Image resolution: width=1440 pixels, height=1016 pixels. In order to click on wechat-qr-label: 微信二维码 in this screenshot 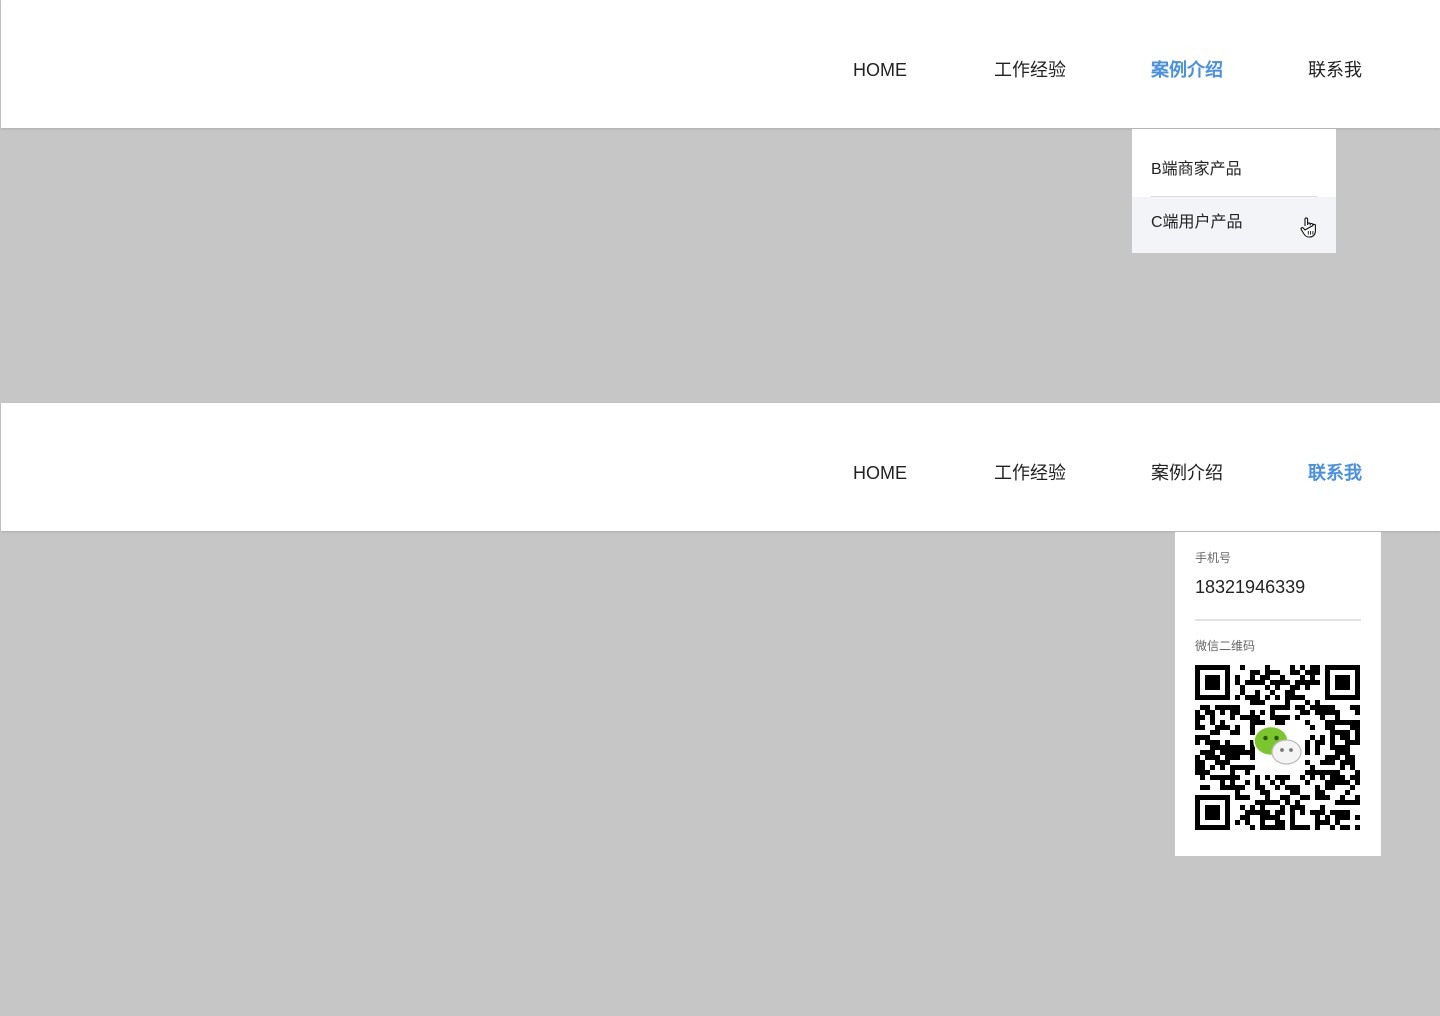, I will do `click(1225, 646)`.